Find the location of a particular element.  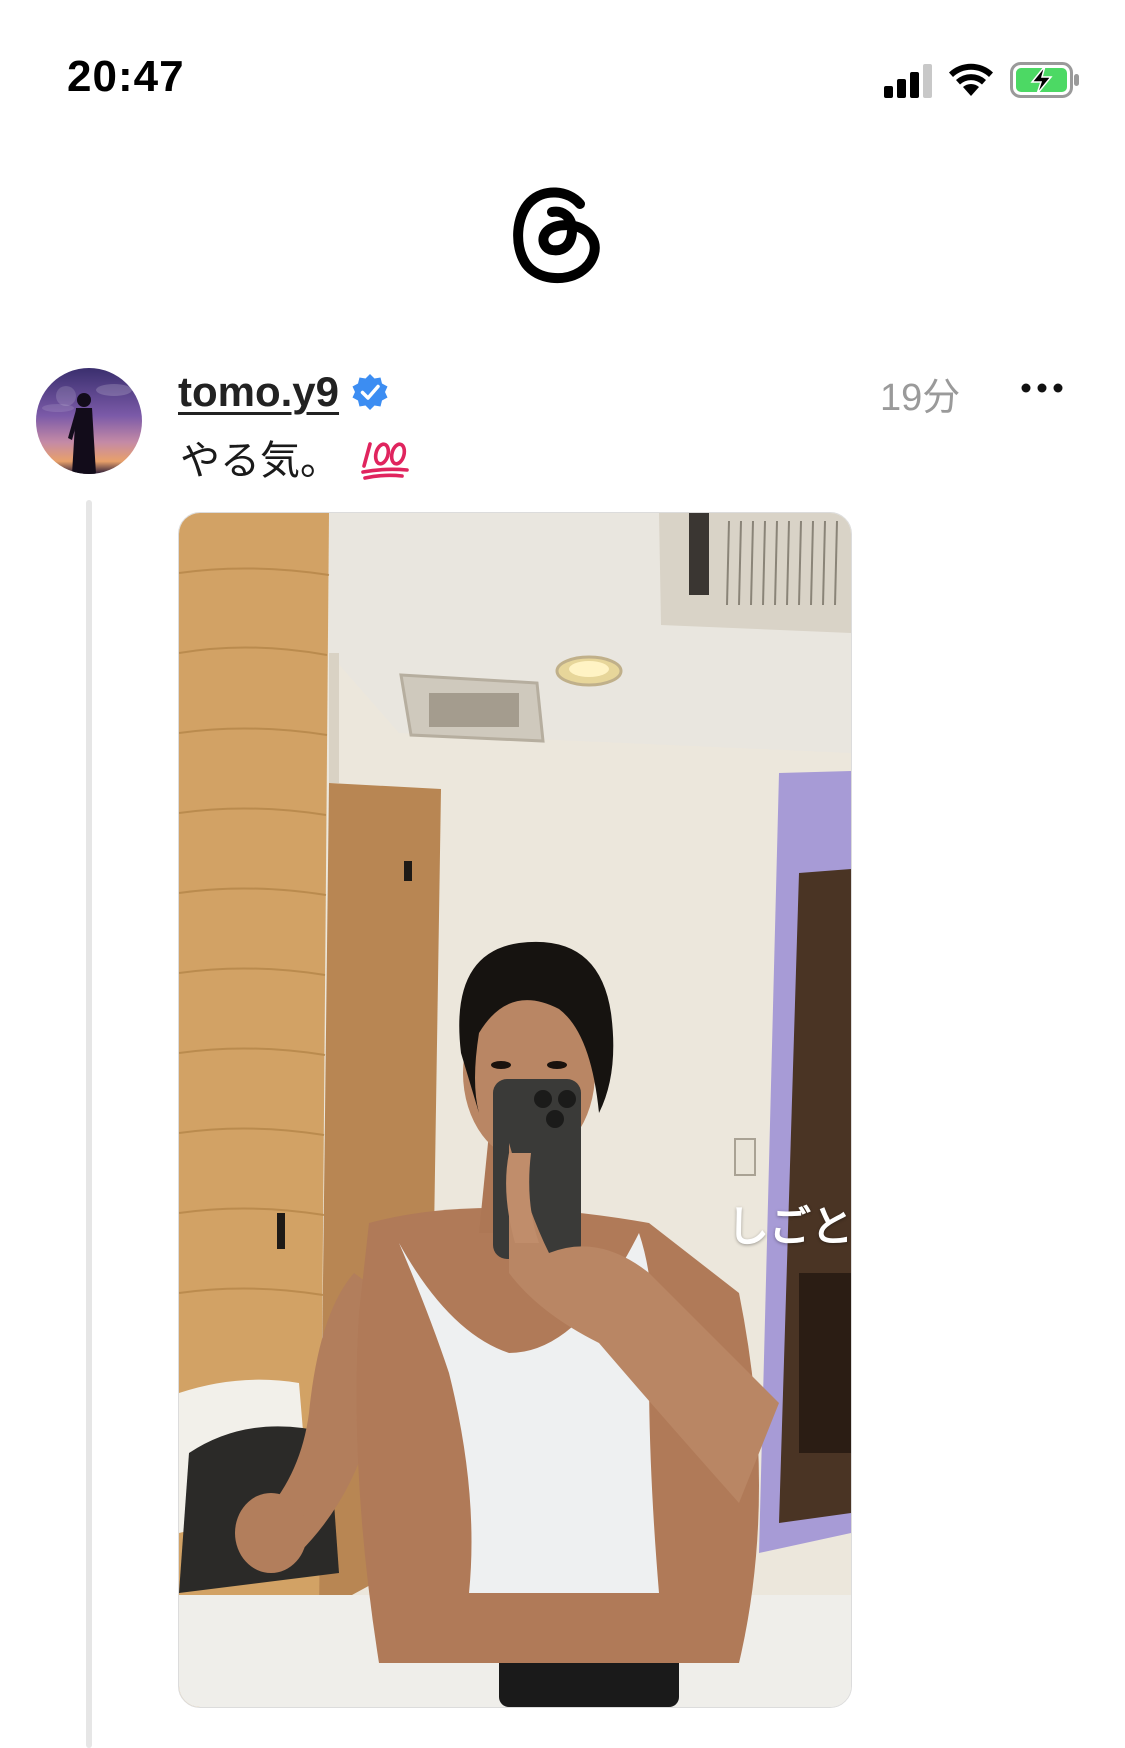

post-text: やる気。 is located at coordinates (260, 461).